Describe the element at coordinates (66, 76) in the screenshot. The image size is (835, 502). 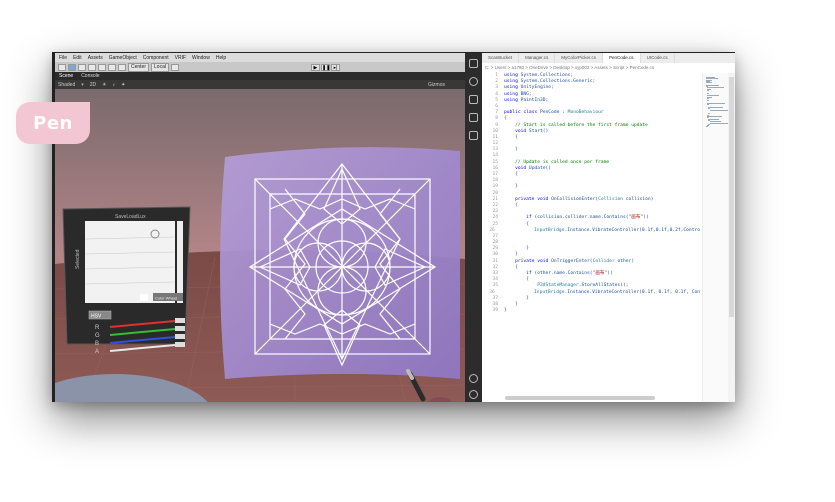
I see `tab-scene: Scene` at that location.